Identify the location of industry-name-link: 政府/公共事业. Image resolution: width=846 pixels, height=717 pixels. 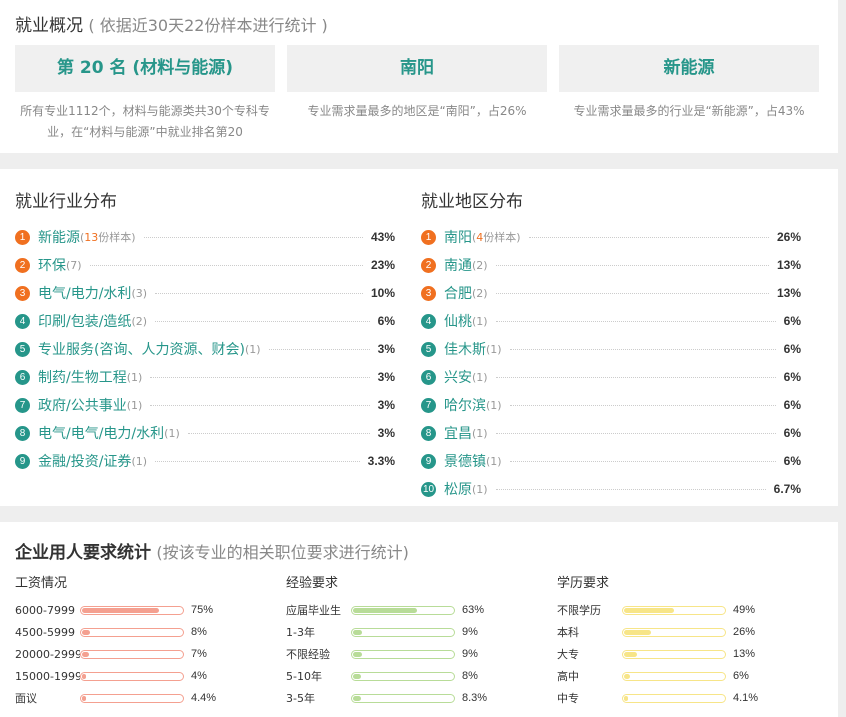
(82, 405).